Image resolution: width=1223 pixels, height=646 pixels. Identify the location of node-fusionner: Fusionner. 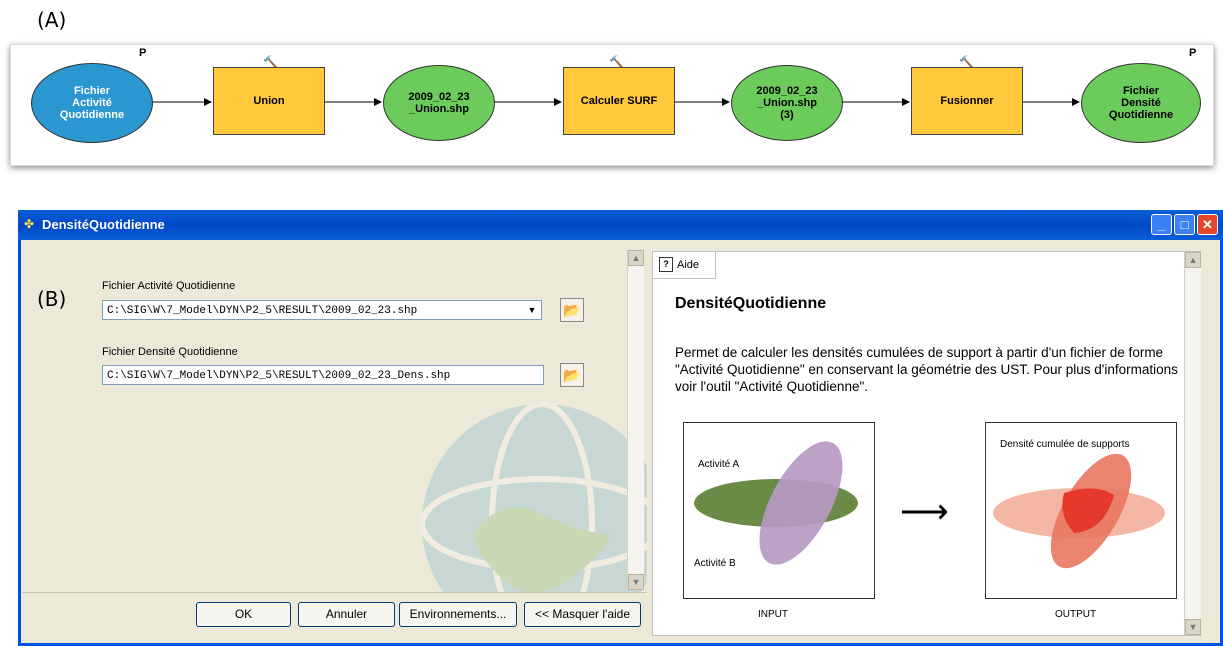
(967, 101).